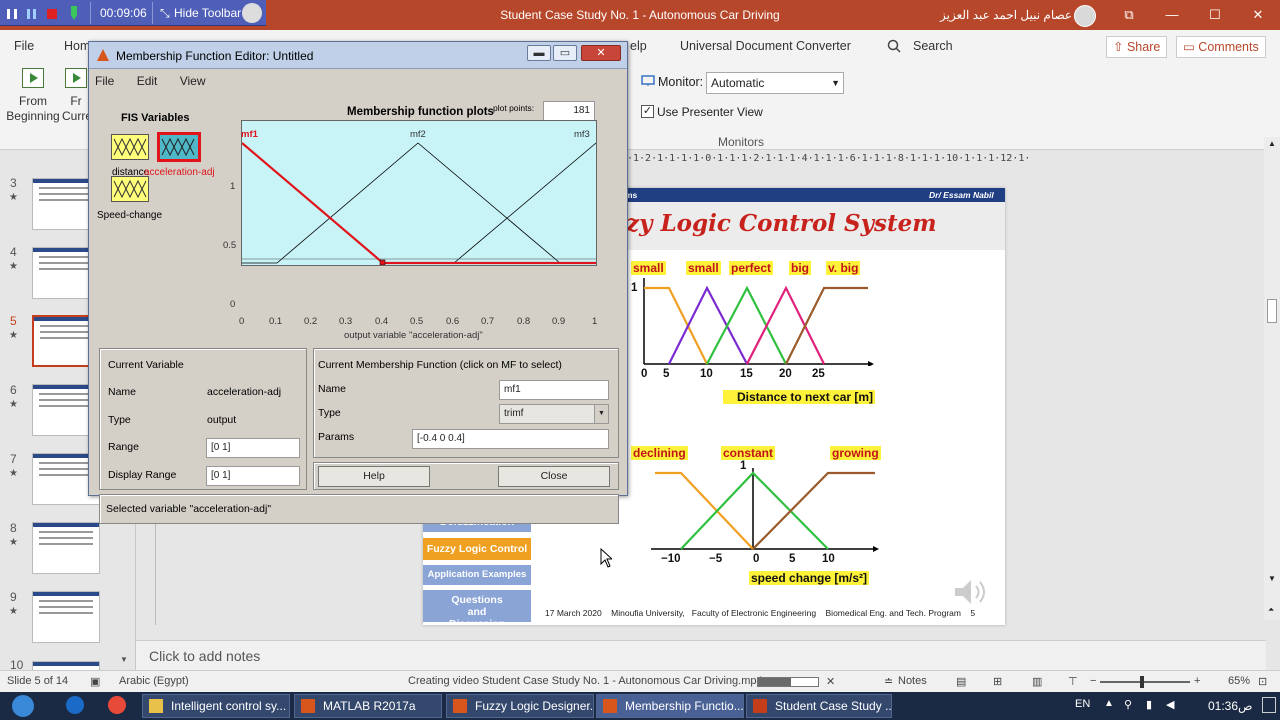 This screenshot has width=1280, height=720. I want to click on zoom-slider-knob, so click(1142, 682).